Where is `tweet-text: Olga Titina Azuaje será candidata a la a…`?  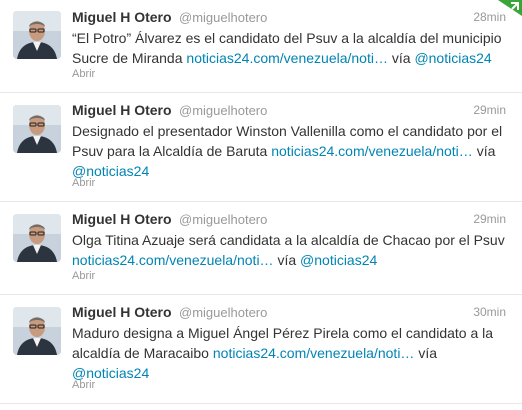
tweet-text: Olga Titina Azuaje será candidata a la a… is located at coordinates (292, 250).